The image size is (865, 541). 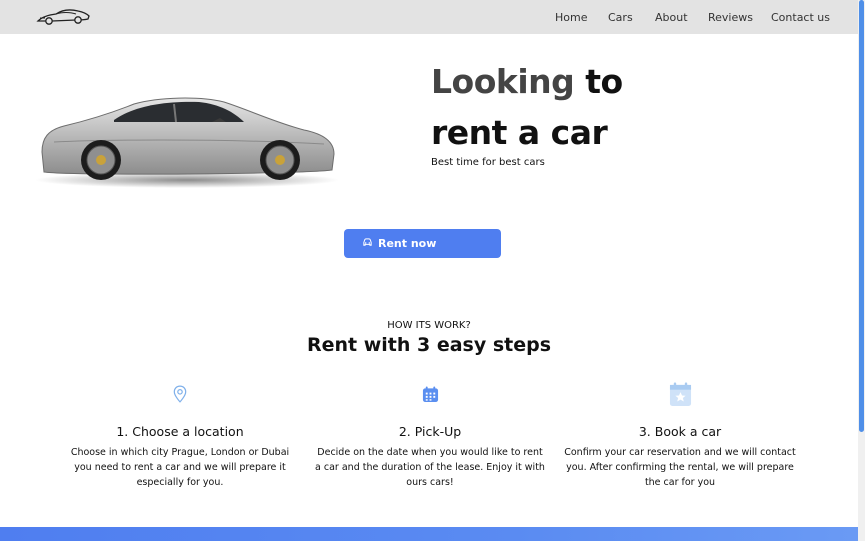 I want to click on nav-reviews-link: Reviews, so click(x=730, y=17).